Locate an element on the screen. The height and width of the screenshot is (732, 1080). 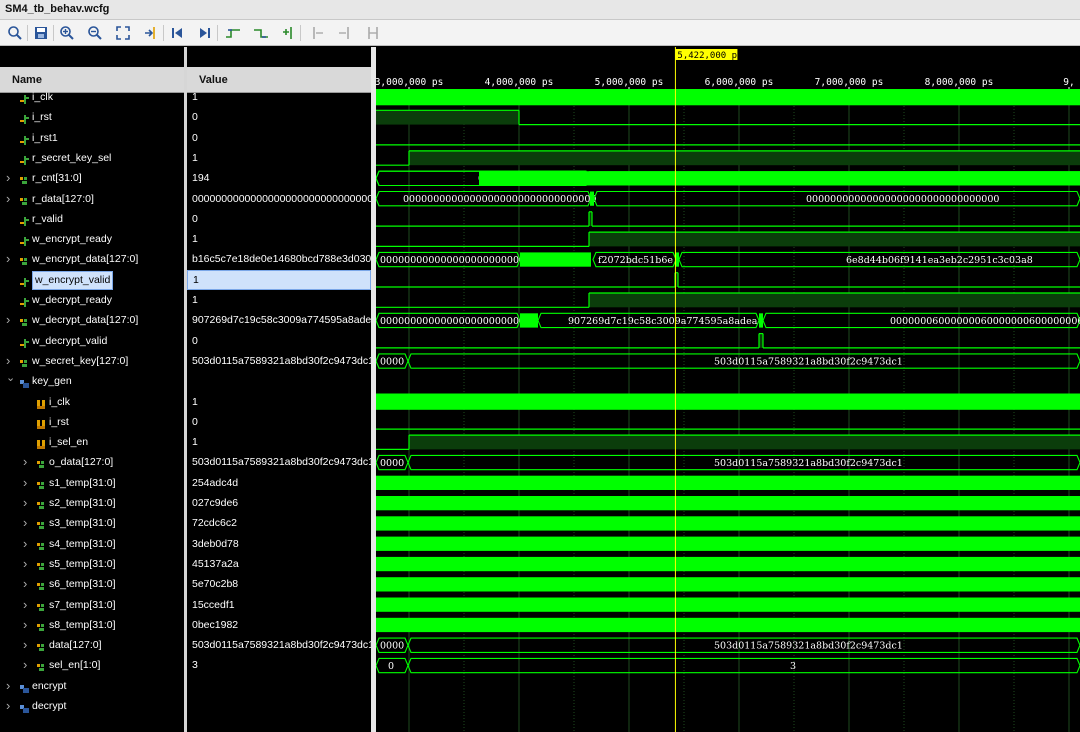
signal-value: b16c5c7e18de0e14680bcd788e3d030d is located at coordinates (279, 259).